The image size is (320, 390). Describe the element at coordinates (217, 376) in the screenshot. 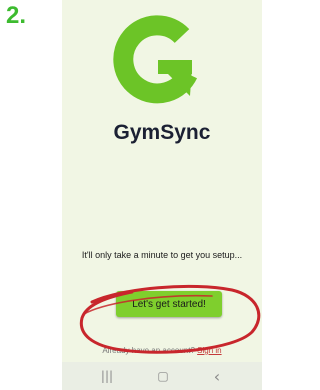

I see `back-icon: ‹` at that location.